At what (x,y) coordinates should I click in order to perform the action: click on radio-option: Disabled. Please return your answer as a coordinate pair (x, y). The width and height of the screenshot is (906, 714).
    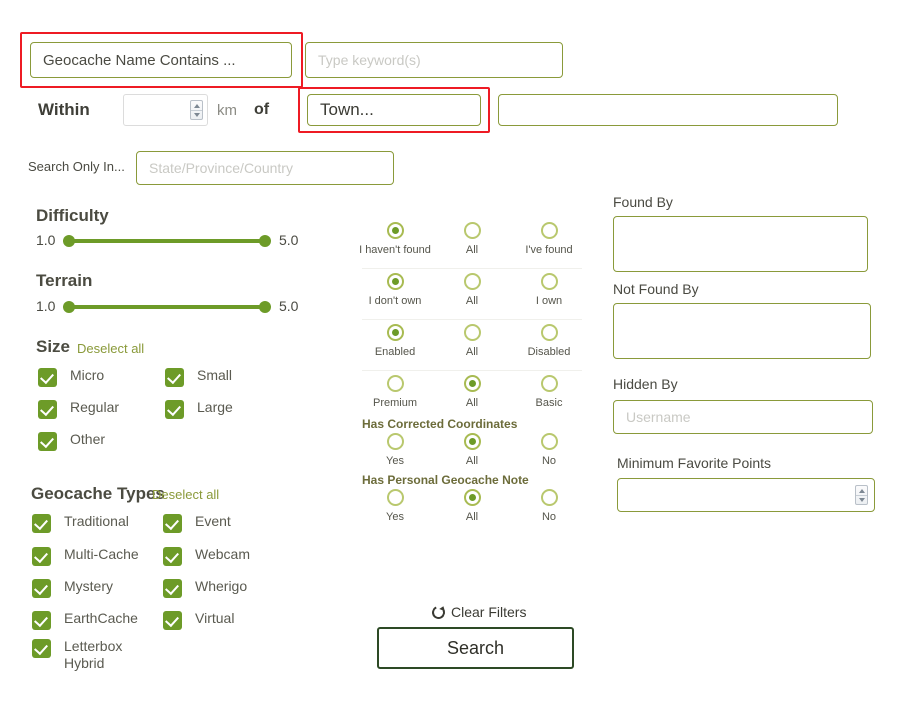
    Looking at the image, I should click on (549, 341).